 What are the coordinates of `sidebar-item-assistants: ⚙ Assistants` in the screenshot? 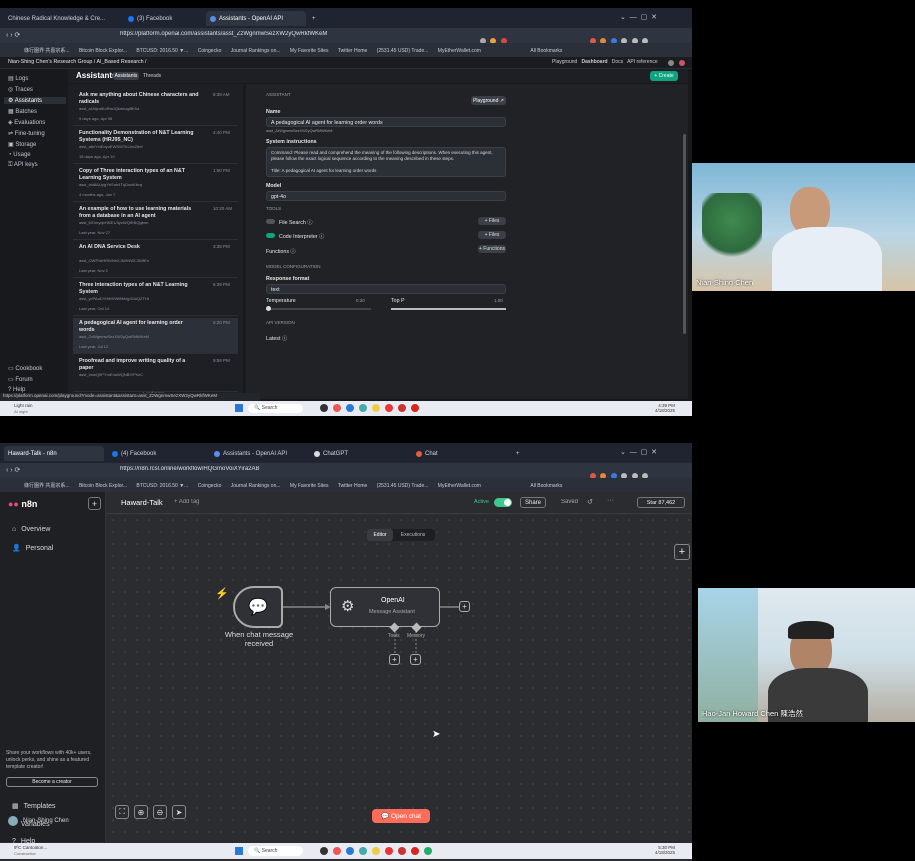 It's located at (35, 100).